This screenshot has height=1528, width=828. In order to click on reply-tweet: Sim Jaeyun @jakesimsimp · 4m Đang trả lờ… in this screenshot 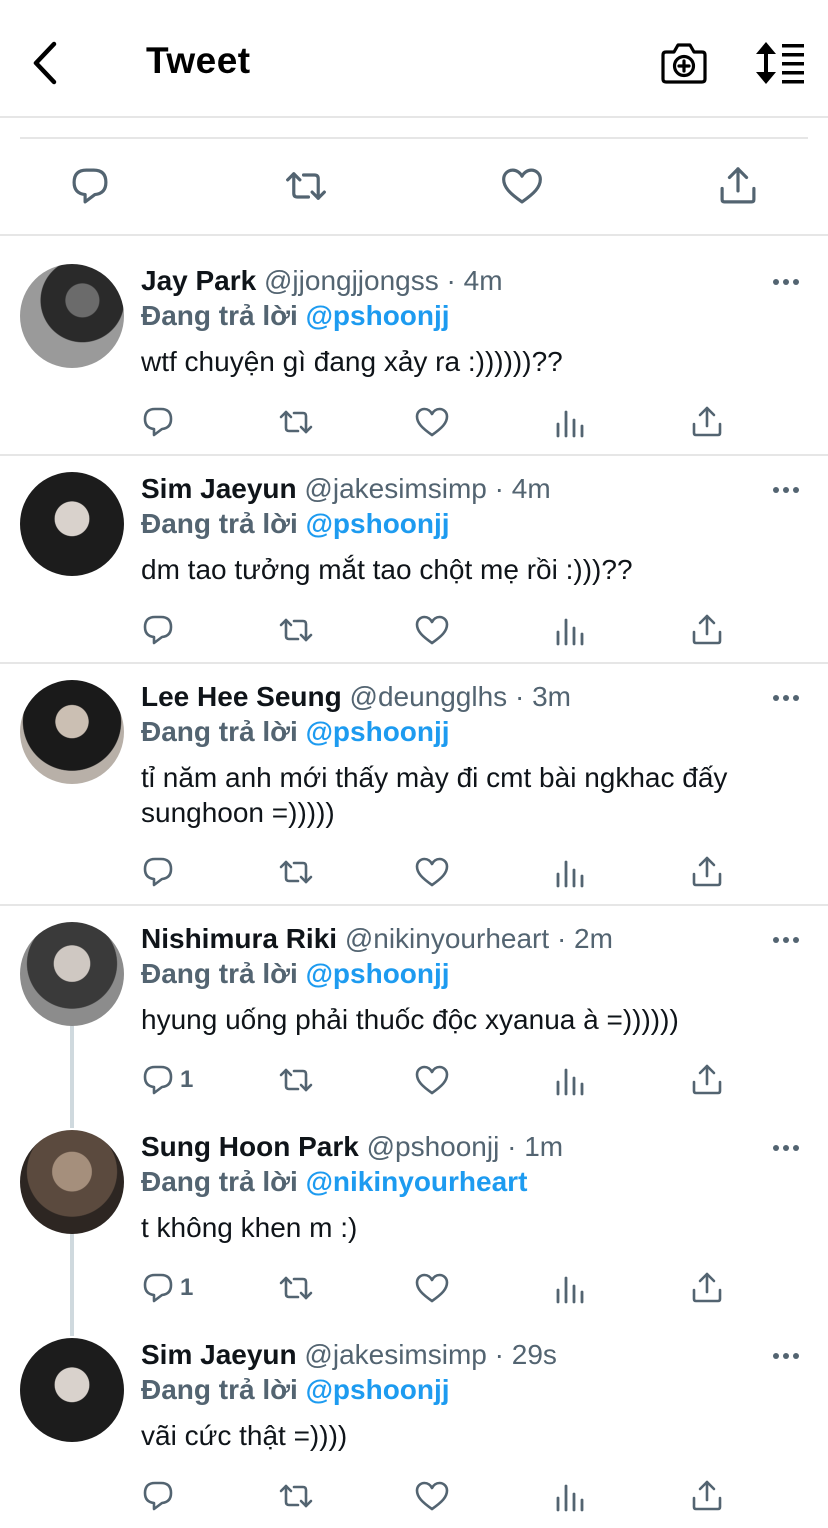, I will do `click(414, 560)`.